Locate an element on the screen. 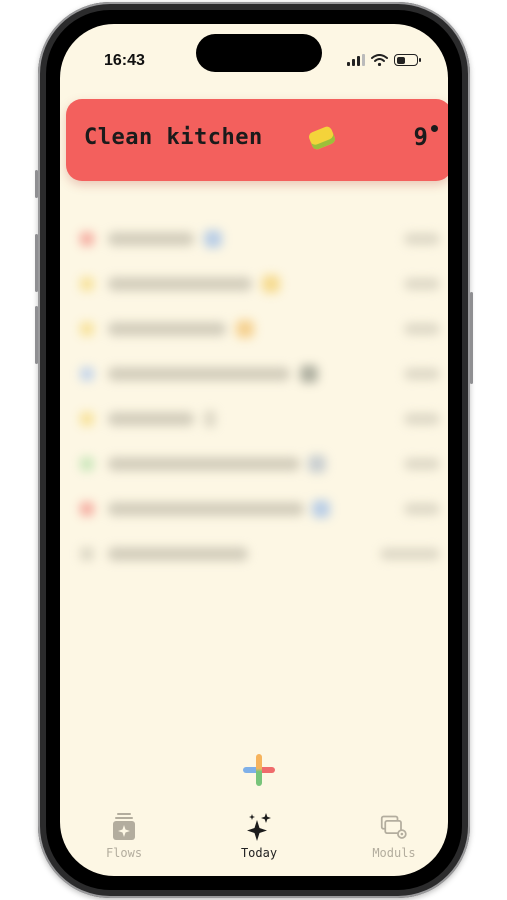 This screenshot has width=507, height=900. sponge-icon is located at coordinates (322, 138).